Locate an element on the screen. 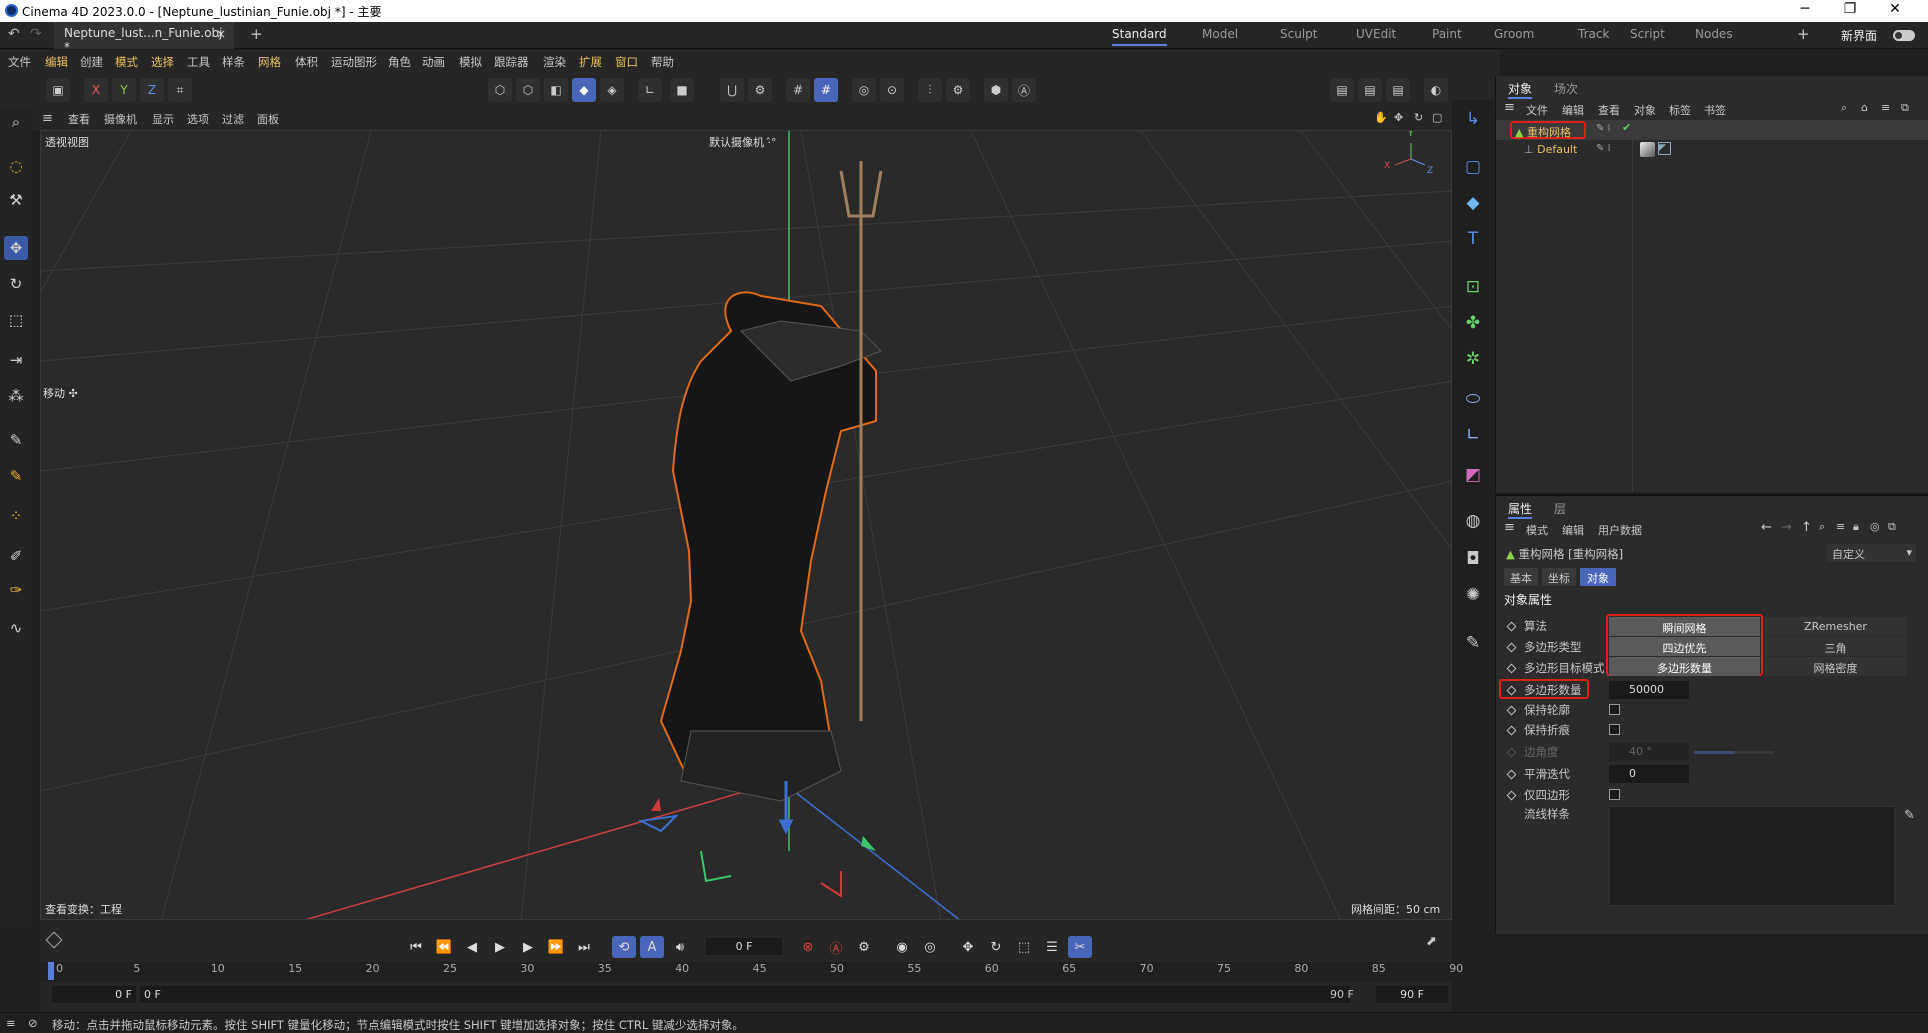 The height and width of the screenshot is (1033, 1928). rotate-view-icon: ↻ is located at coordinates (1418, 117).